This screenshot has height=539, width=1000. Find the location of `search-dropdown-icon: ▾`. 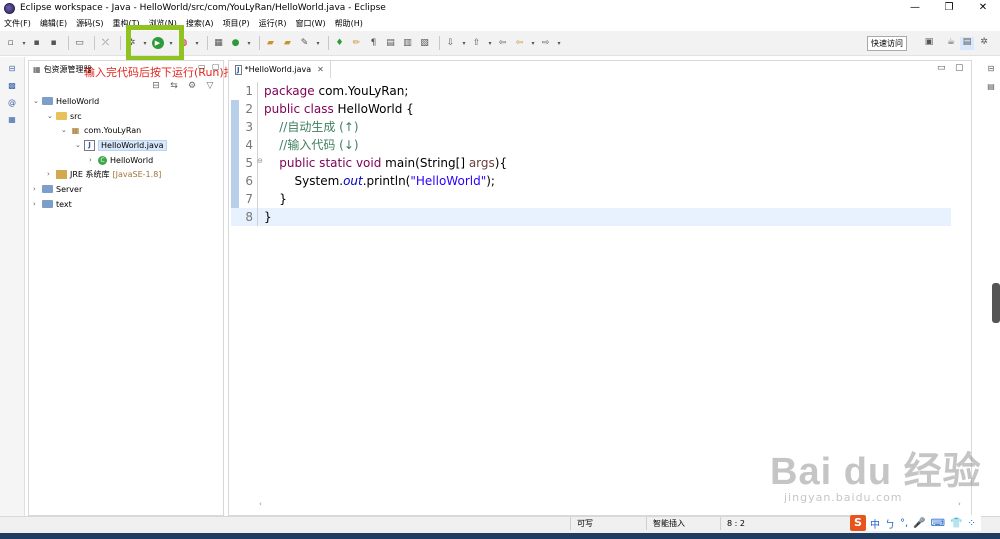

search-dropdown-icon: ▾ is located at coordinates (318, 43).